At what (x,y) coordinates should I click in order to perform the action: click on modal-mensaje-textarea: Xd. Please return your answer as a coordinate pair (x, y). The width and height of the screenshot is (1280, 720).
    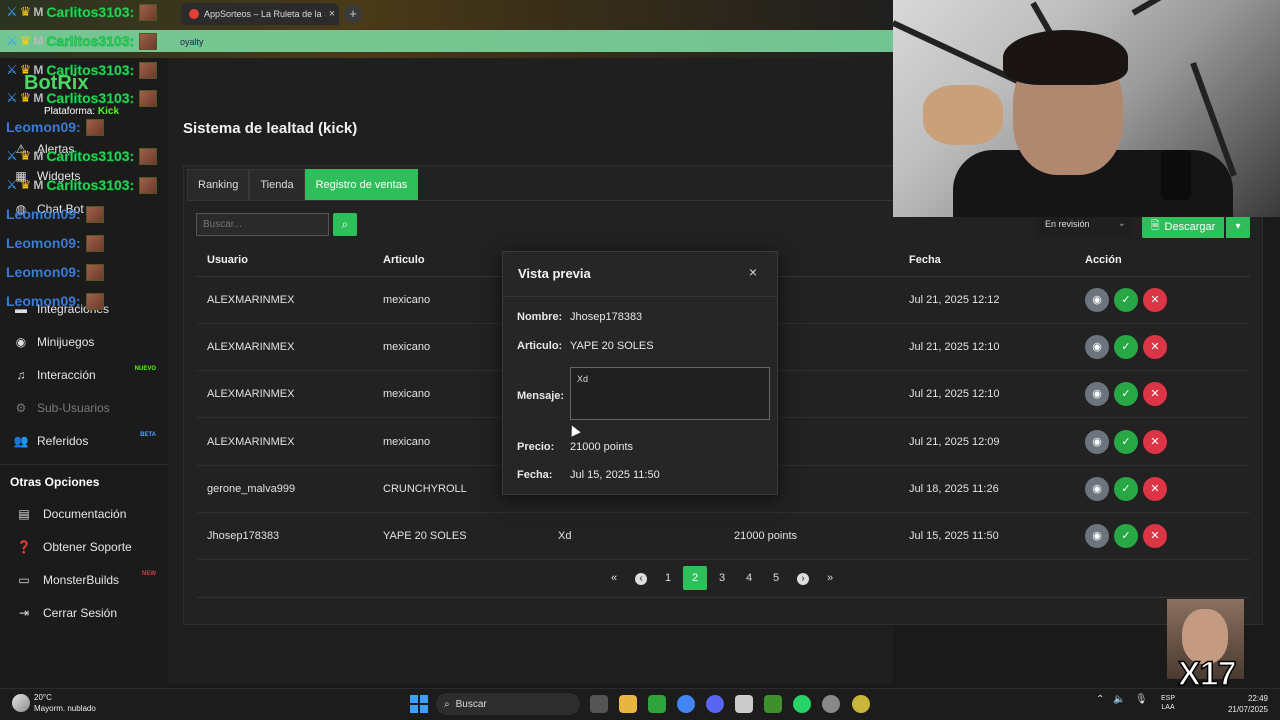
    Looking at the image, I should click on (670, 393).